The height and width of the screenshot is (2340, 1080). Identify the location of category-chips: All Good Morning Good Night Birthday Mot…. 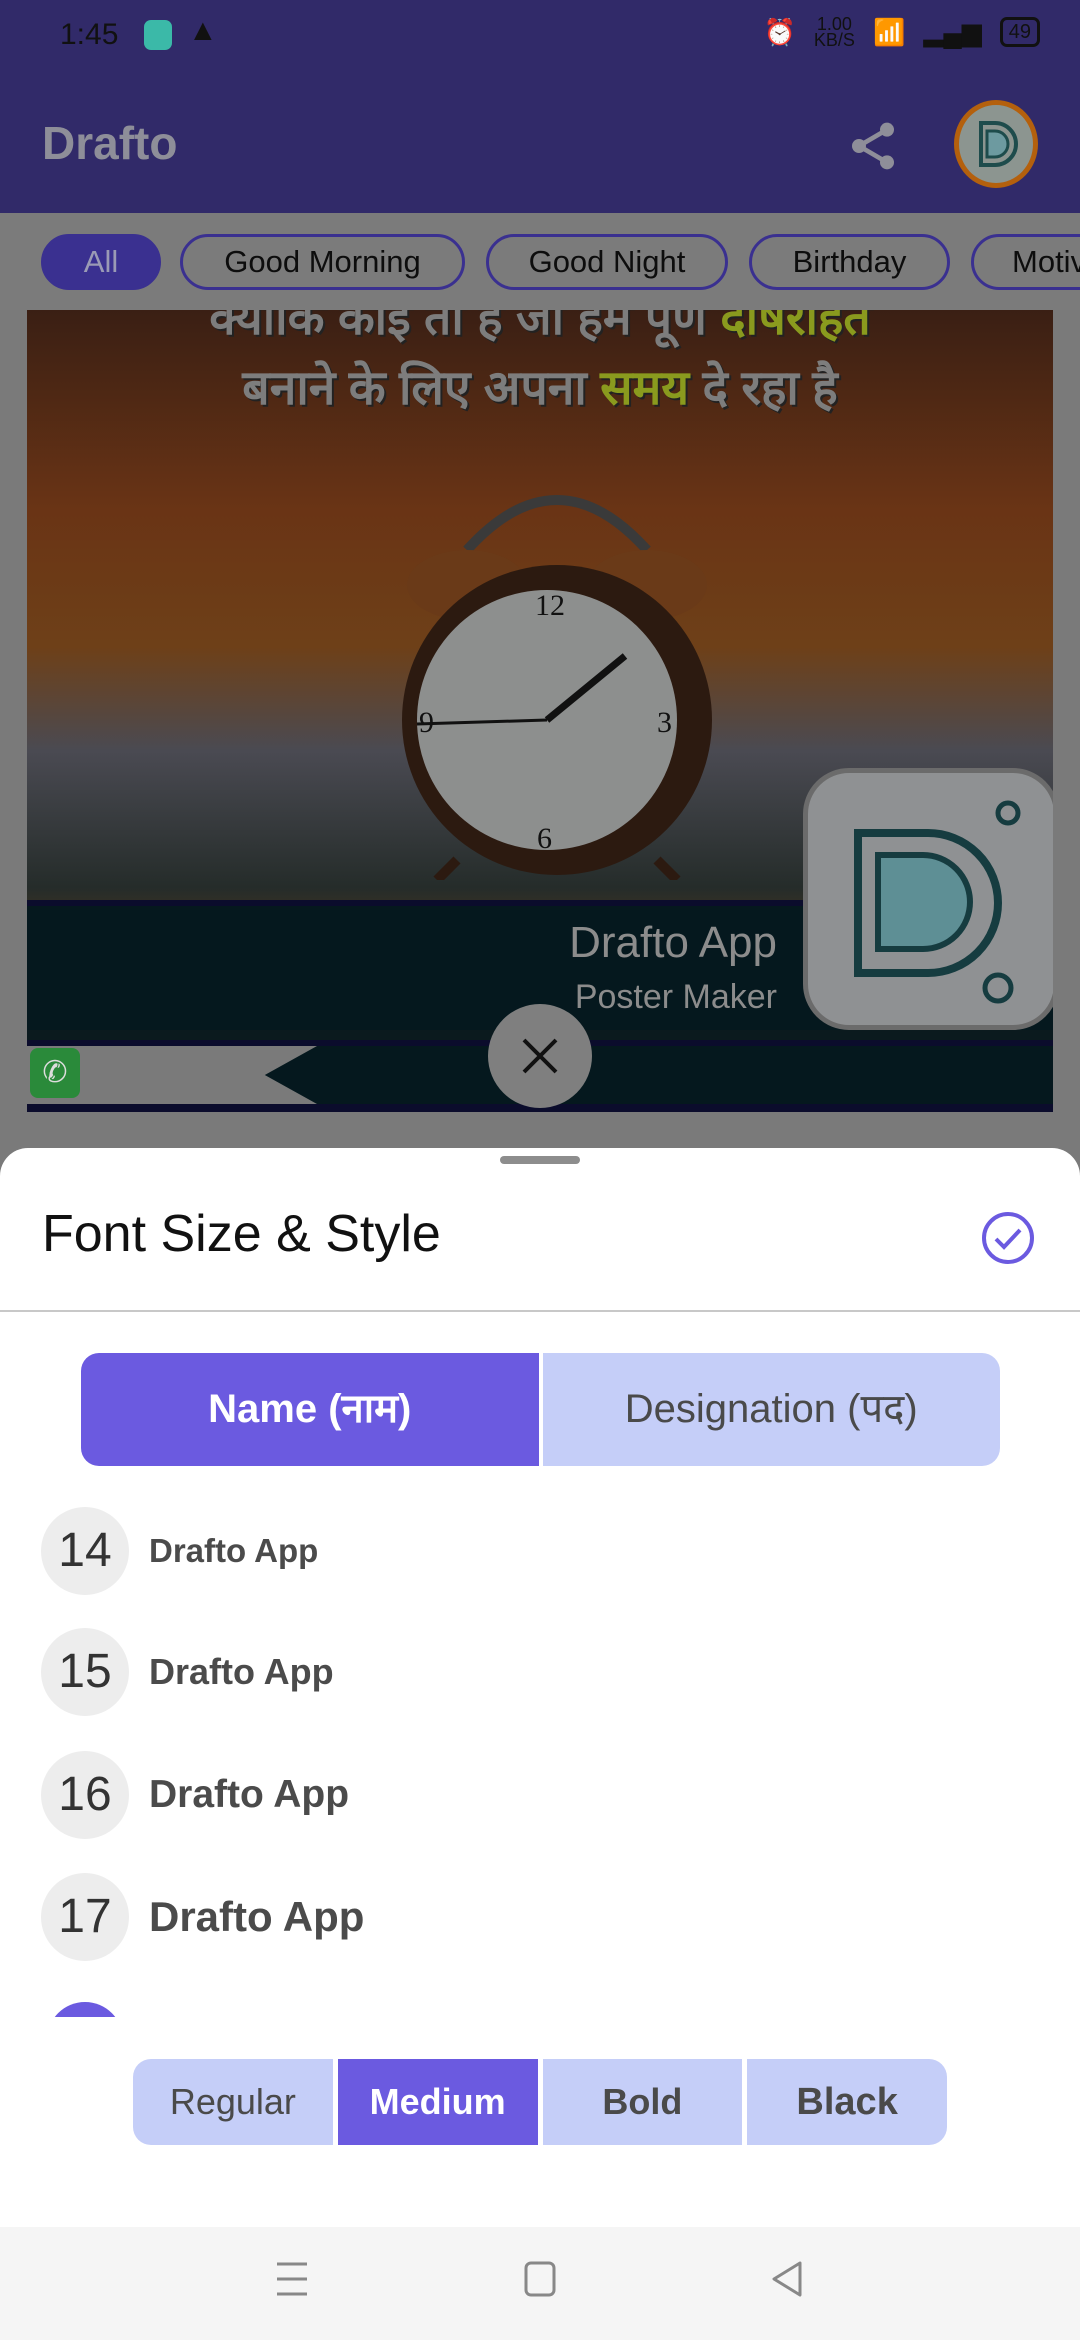
(540, 261).